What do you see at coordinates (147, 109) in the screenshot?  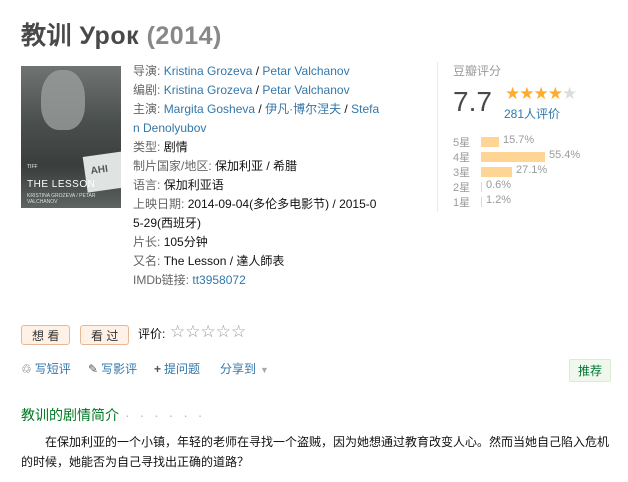 I see `cast-label: 主演:` at bounding box center [147, 109].